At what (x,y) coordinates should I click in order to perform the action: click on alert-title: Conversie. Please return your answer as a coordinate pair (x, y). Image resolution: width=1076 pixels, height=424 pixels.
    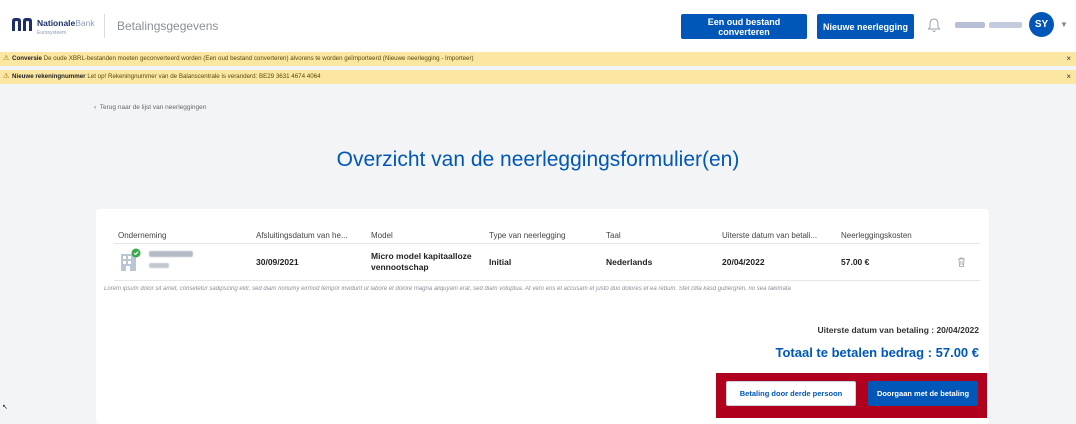
    Looking at the image, I should click on (27, 58).